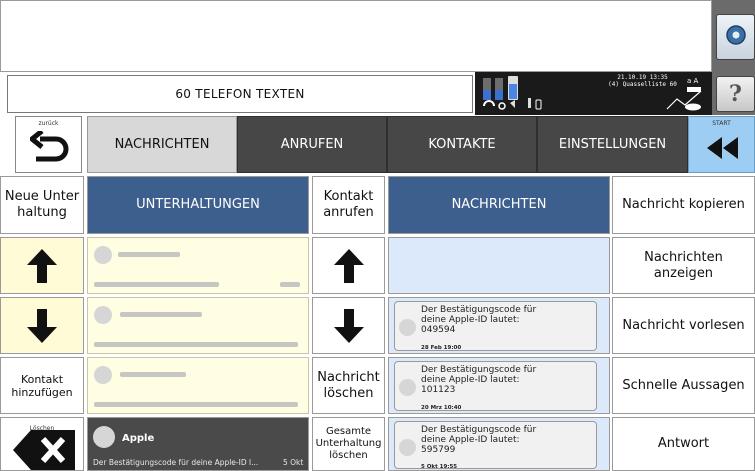  Describe the element at coordinates (683, 325) in the screenshot. I see `read-message-button: Nachricht vorlesen` at that location.